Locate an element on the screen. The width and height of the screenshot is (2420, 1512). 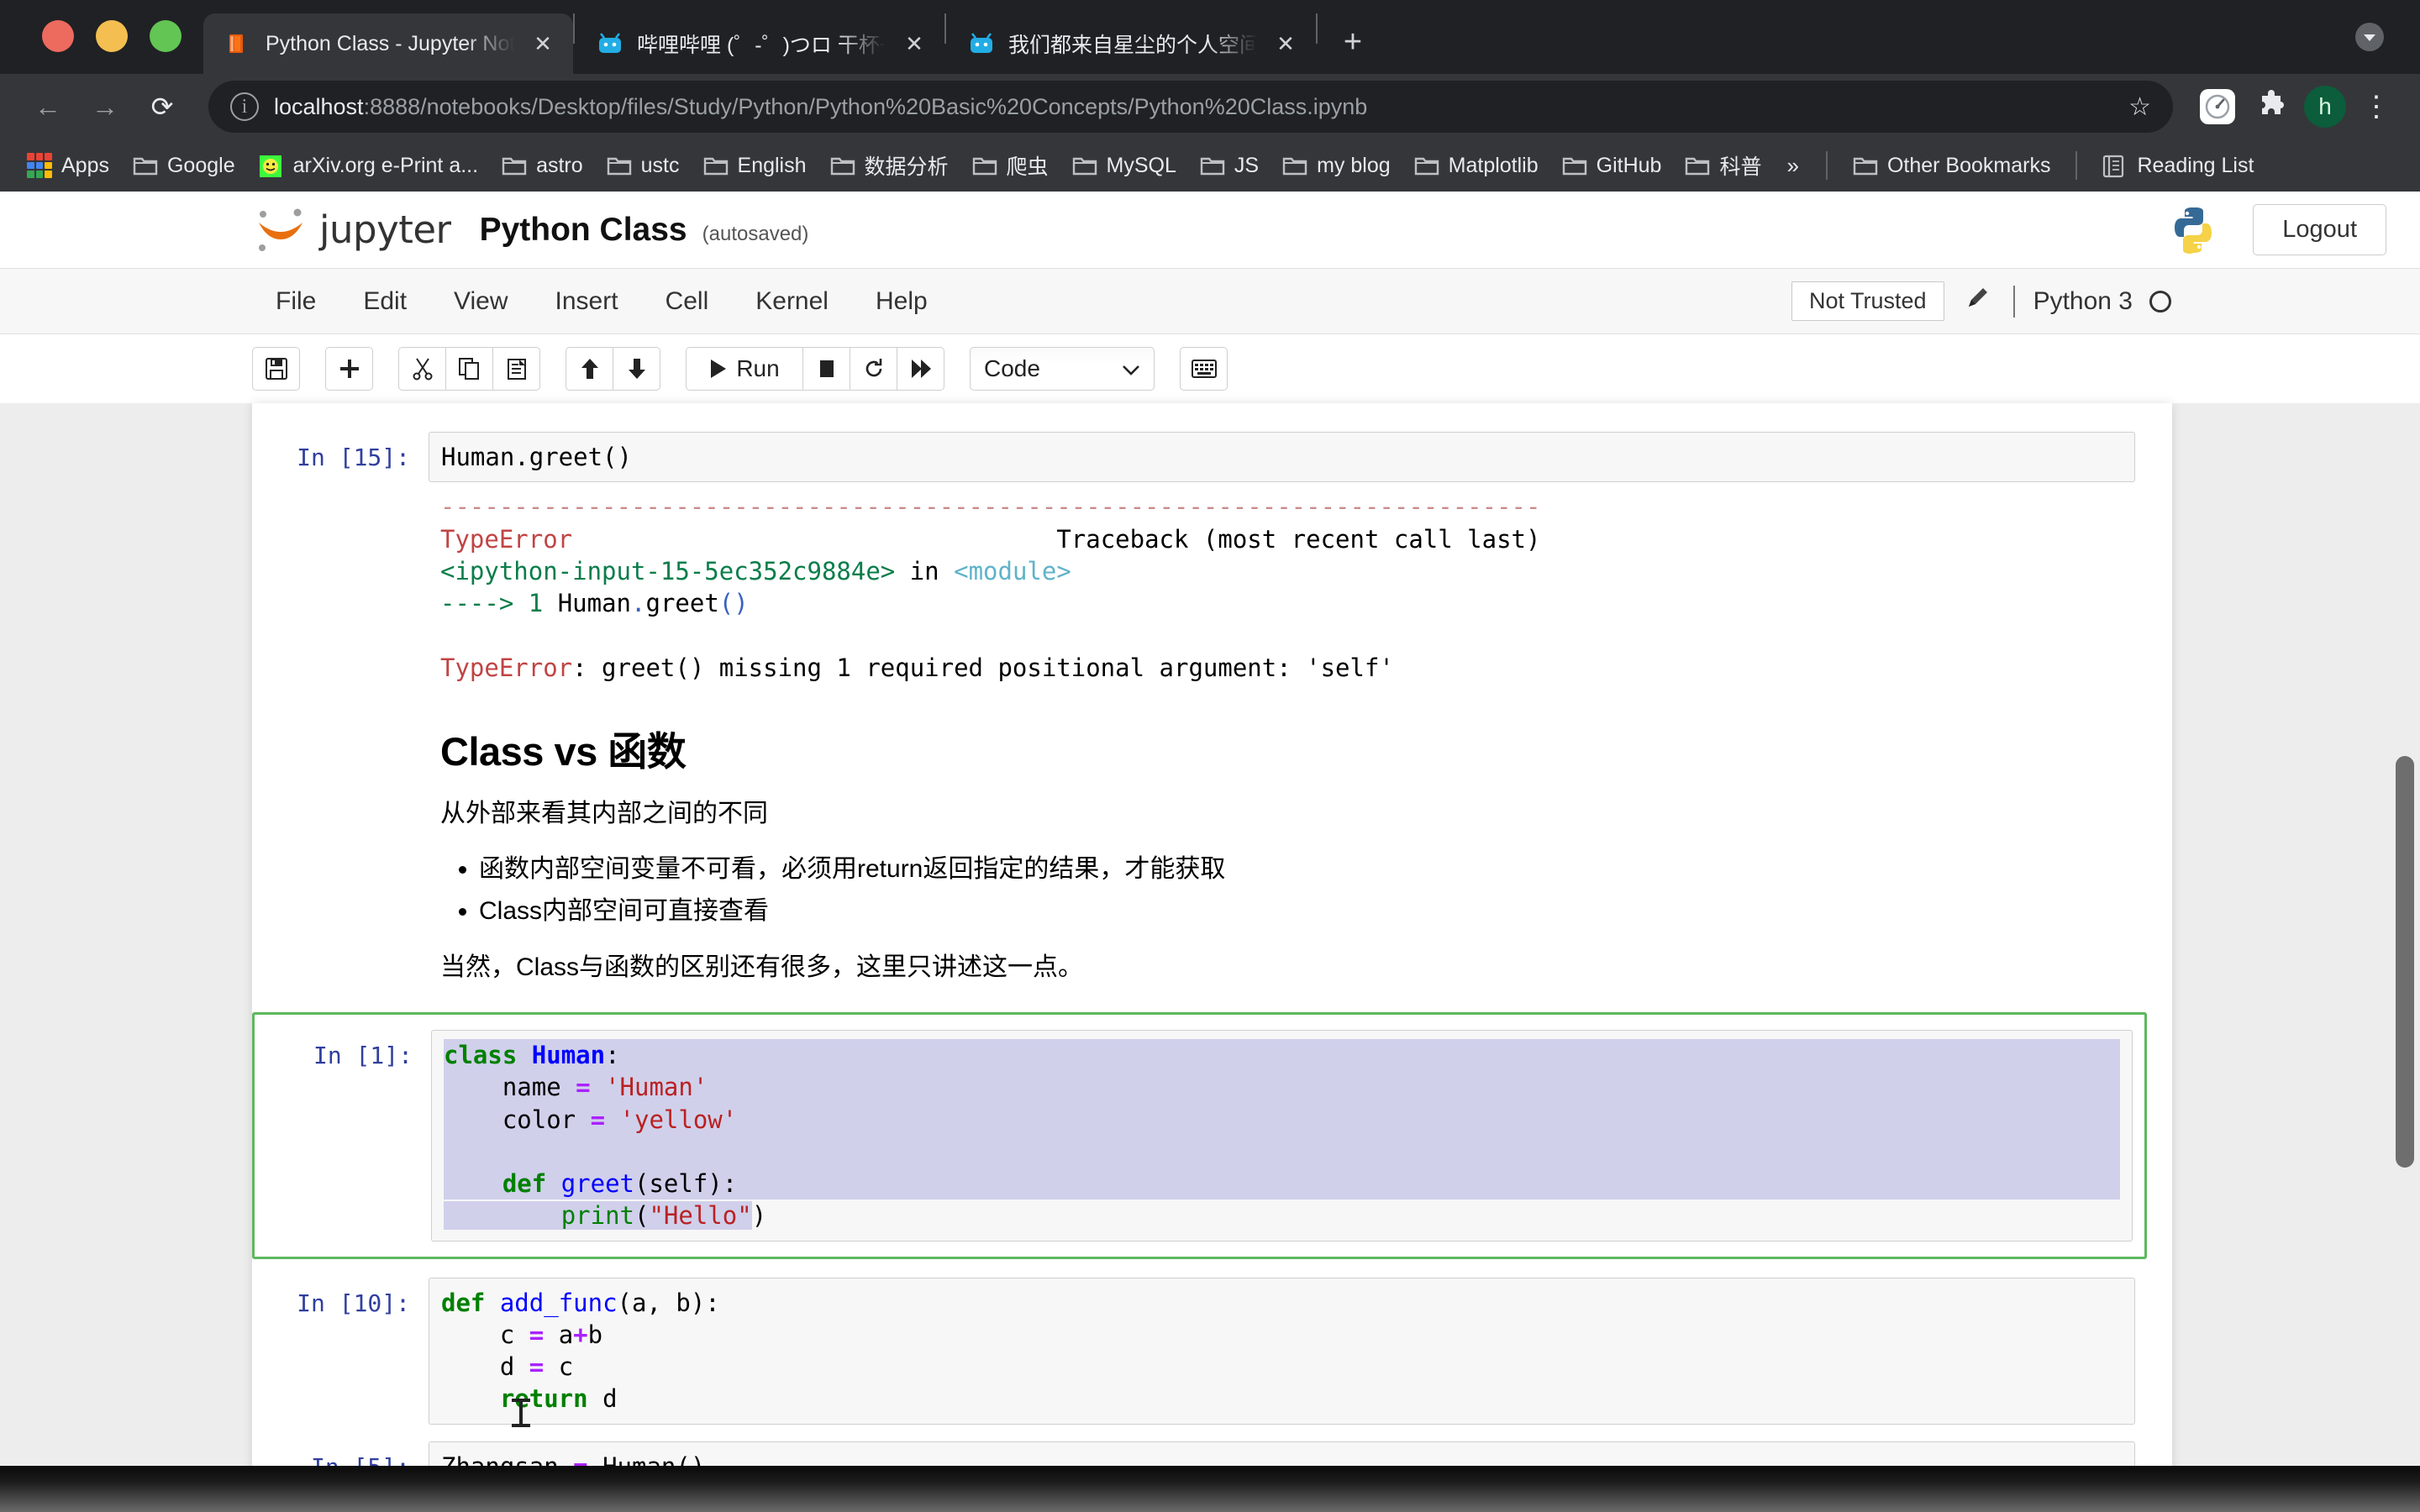
command-palette-button is located at coordinates (1204, 368).